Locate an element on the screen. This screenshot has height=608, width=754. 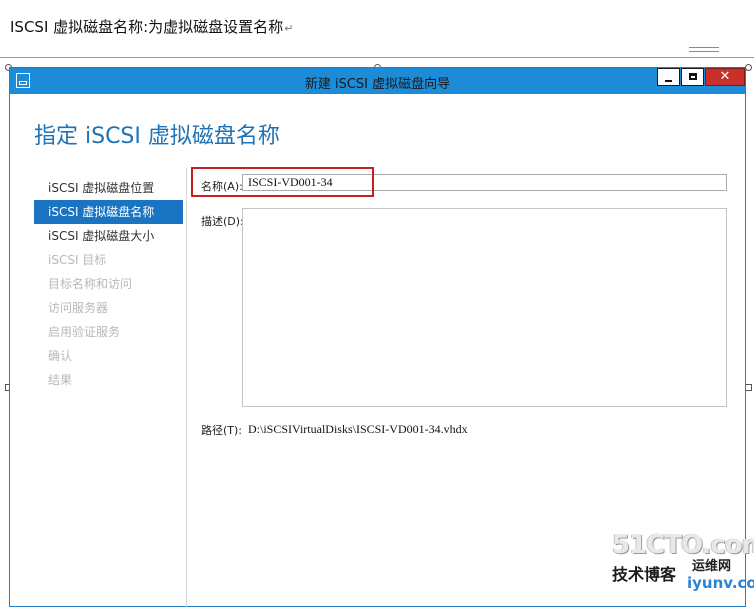
image-frame-top-line is located at coordinates (377, 57).